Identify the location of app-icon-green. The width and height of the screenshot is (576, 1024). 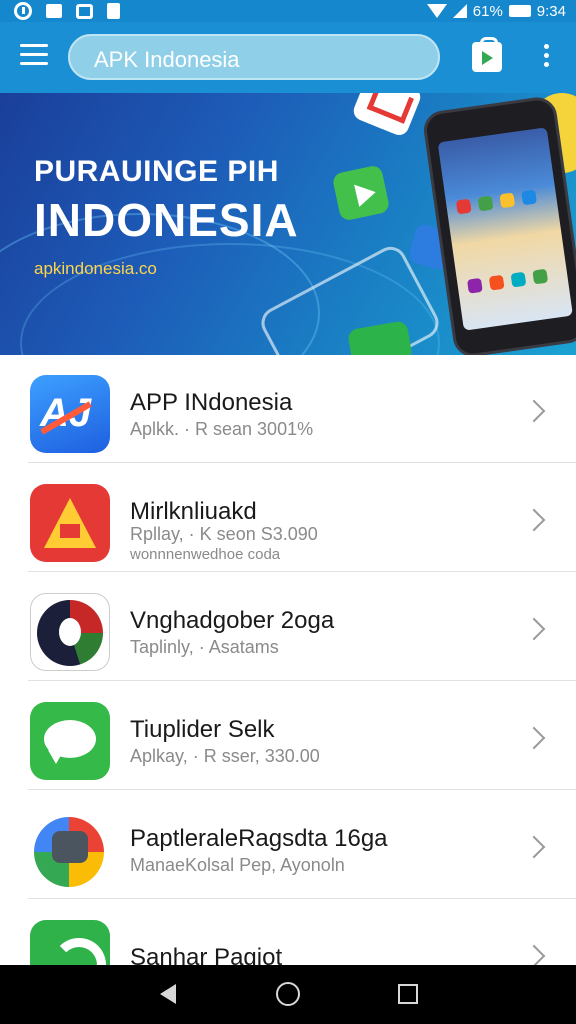
(70, 942).